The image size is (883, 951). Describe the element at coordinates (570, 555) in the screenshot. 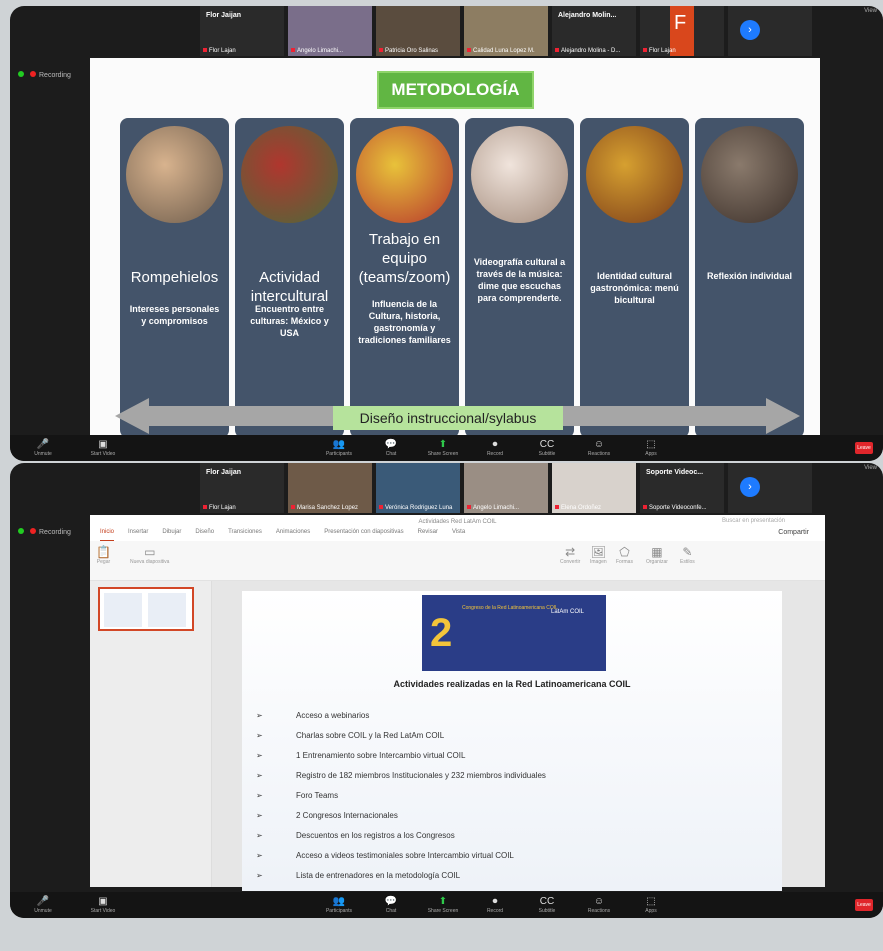

I see `convert-button: ⇄ Convertir` at that location.